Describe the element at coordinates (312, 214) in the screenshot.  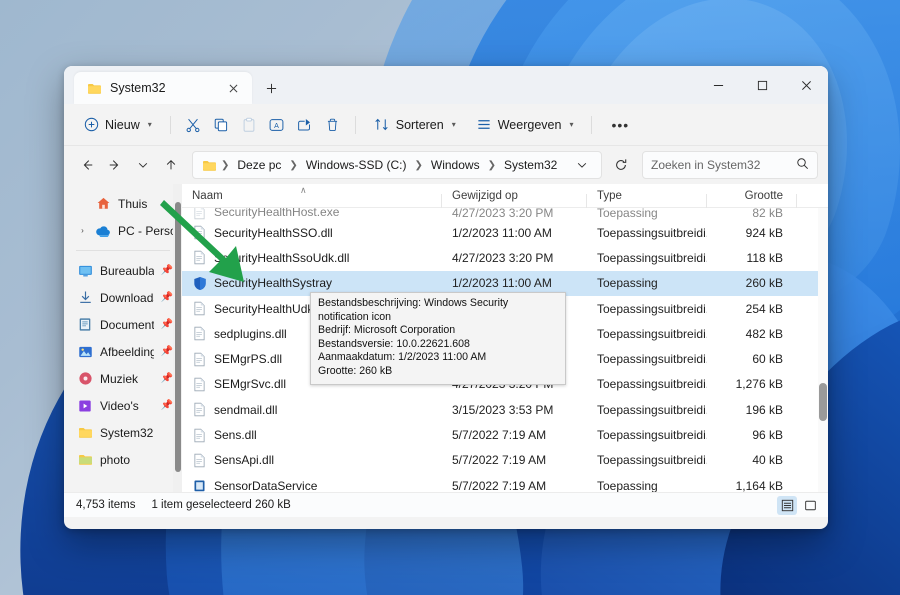
I see `file-name-cell: SecurityHealthHost.exe` at that location.